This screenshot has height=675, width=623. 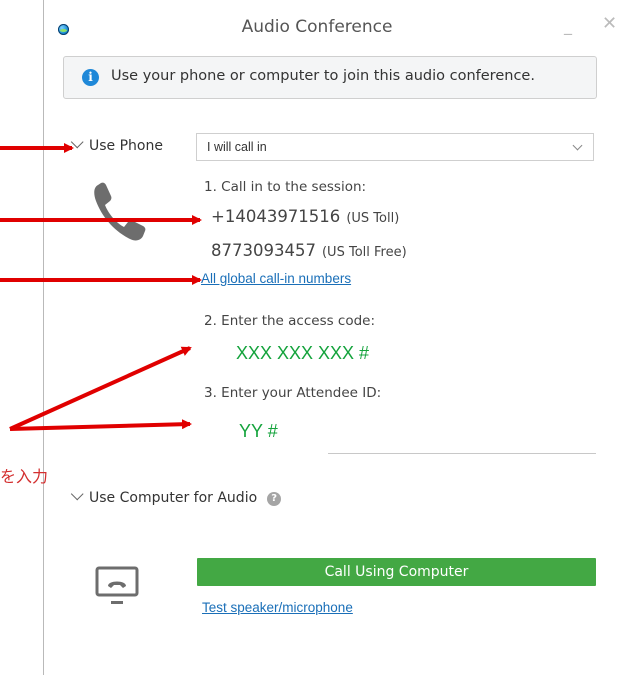 What do you see at coordinates (24, 476) in the screenshot?
I see `annotation-note: を入力` at bounding box center [24, 476].